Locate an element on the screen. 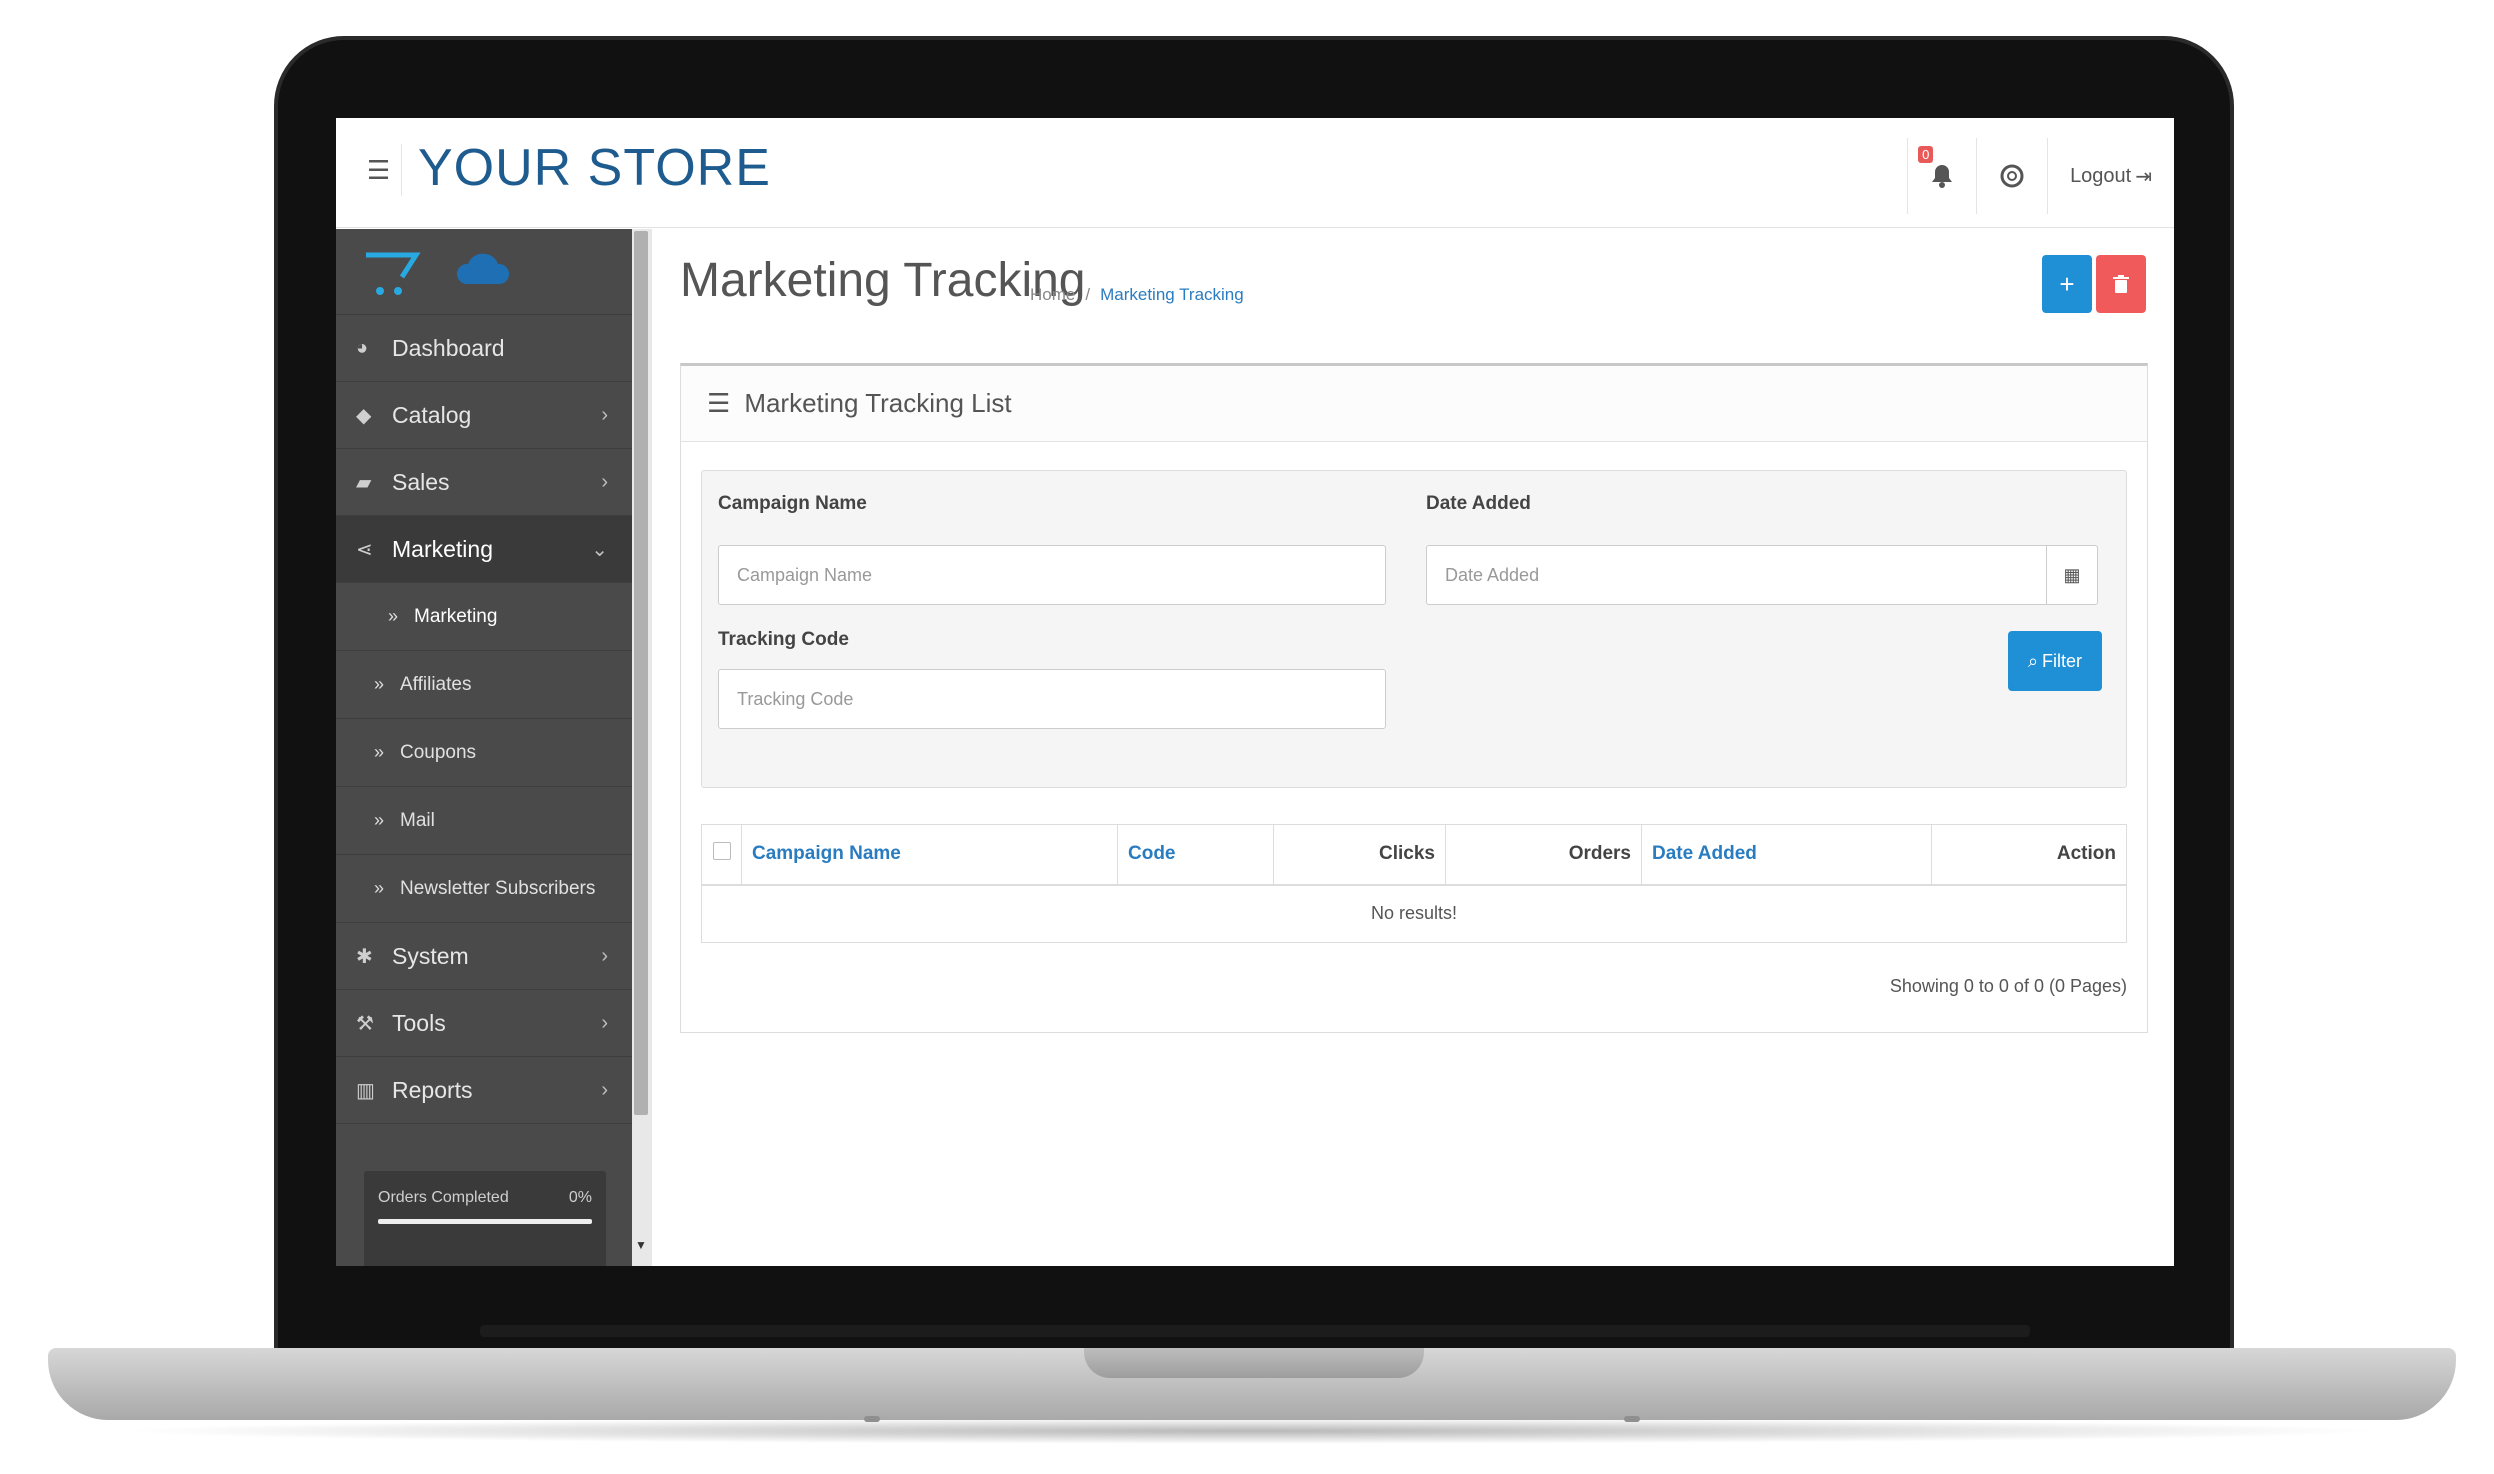  col-campaign-name: Campaign Name is located at coordinates (929, 855).